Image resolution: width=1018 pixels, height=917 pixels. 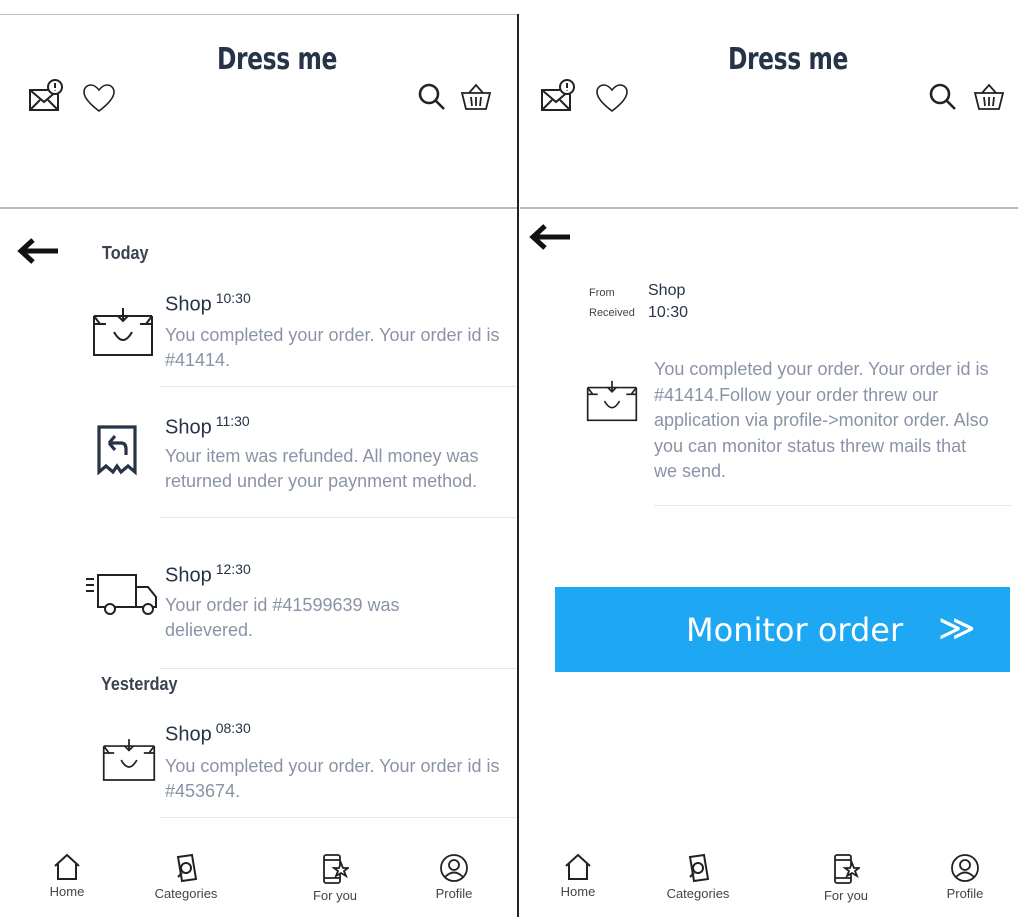 What do you see at coordinates (208, 574) in the screenshot?
I see `message-sender: Shop 12:30` at bounding box center [208, 574].